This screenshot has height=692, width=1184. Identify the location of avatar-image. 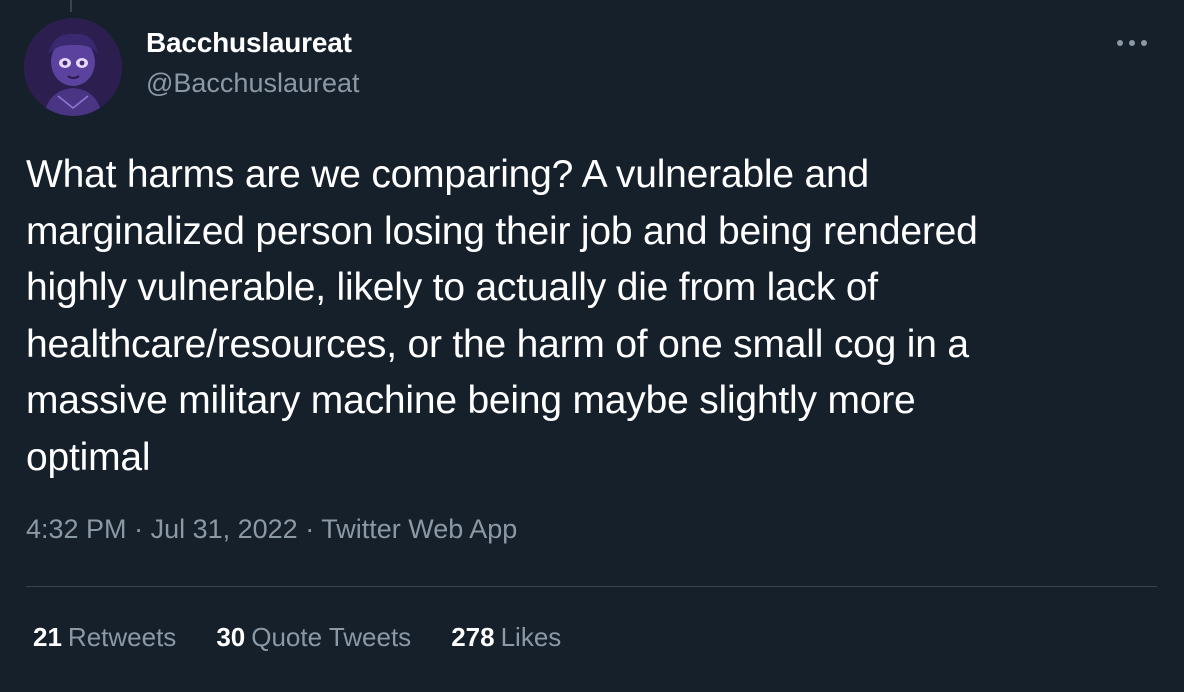
(73, 67).